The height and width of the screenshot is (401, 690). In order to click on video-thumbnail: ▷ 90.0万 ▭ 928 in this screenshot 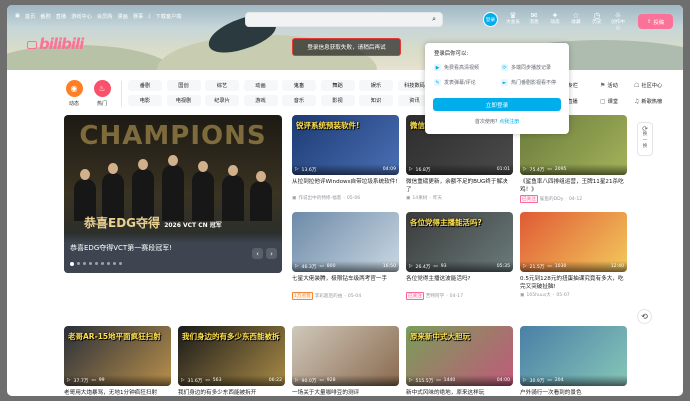, I will do `click(345, 356)`.